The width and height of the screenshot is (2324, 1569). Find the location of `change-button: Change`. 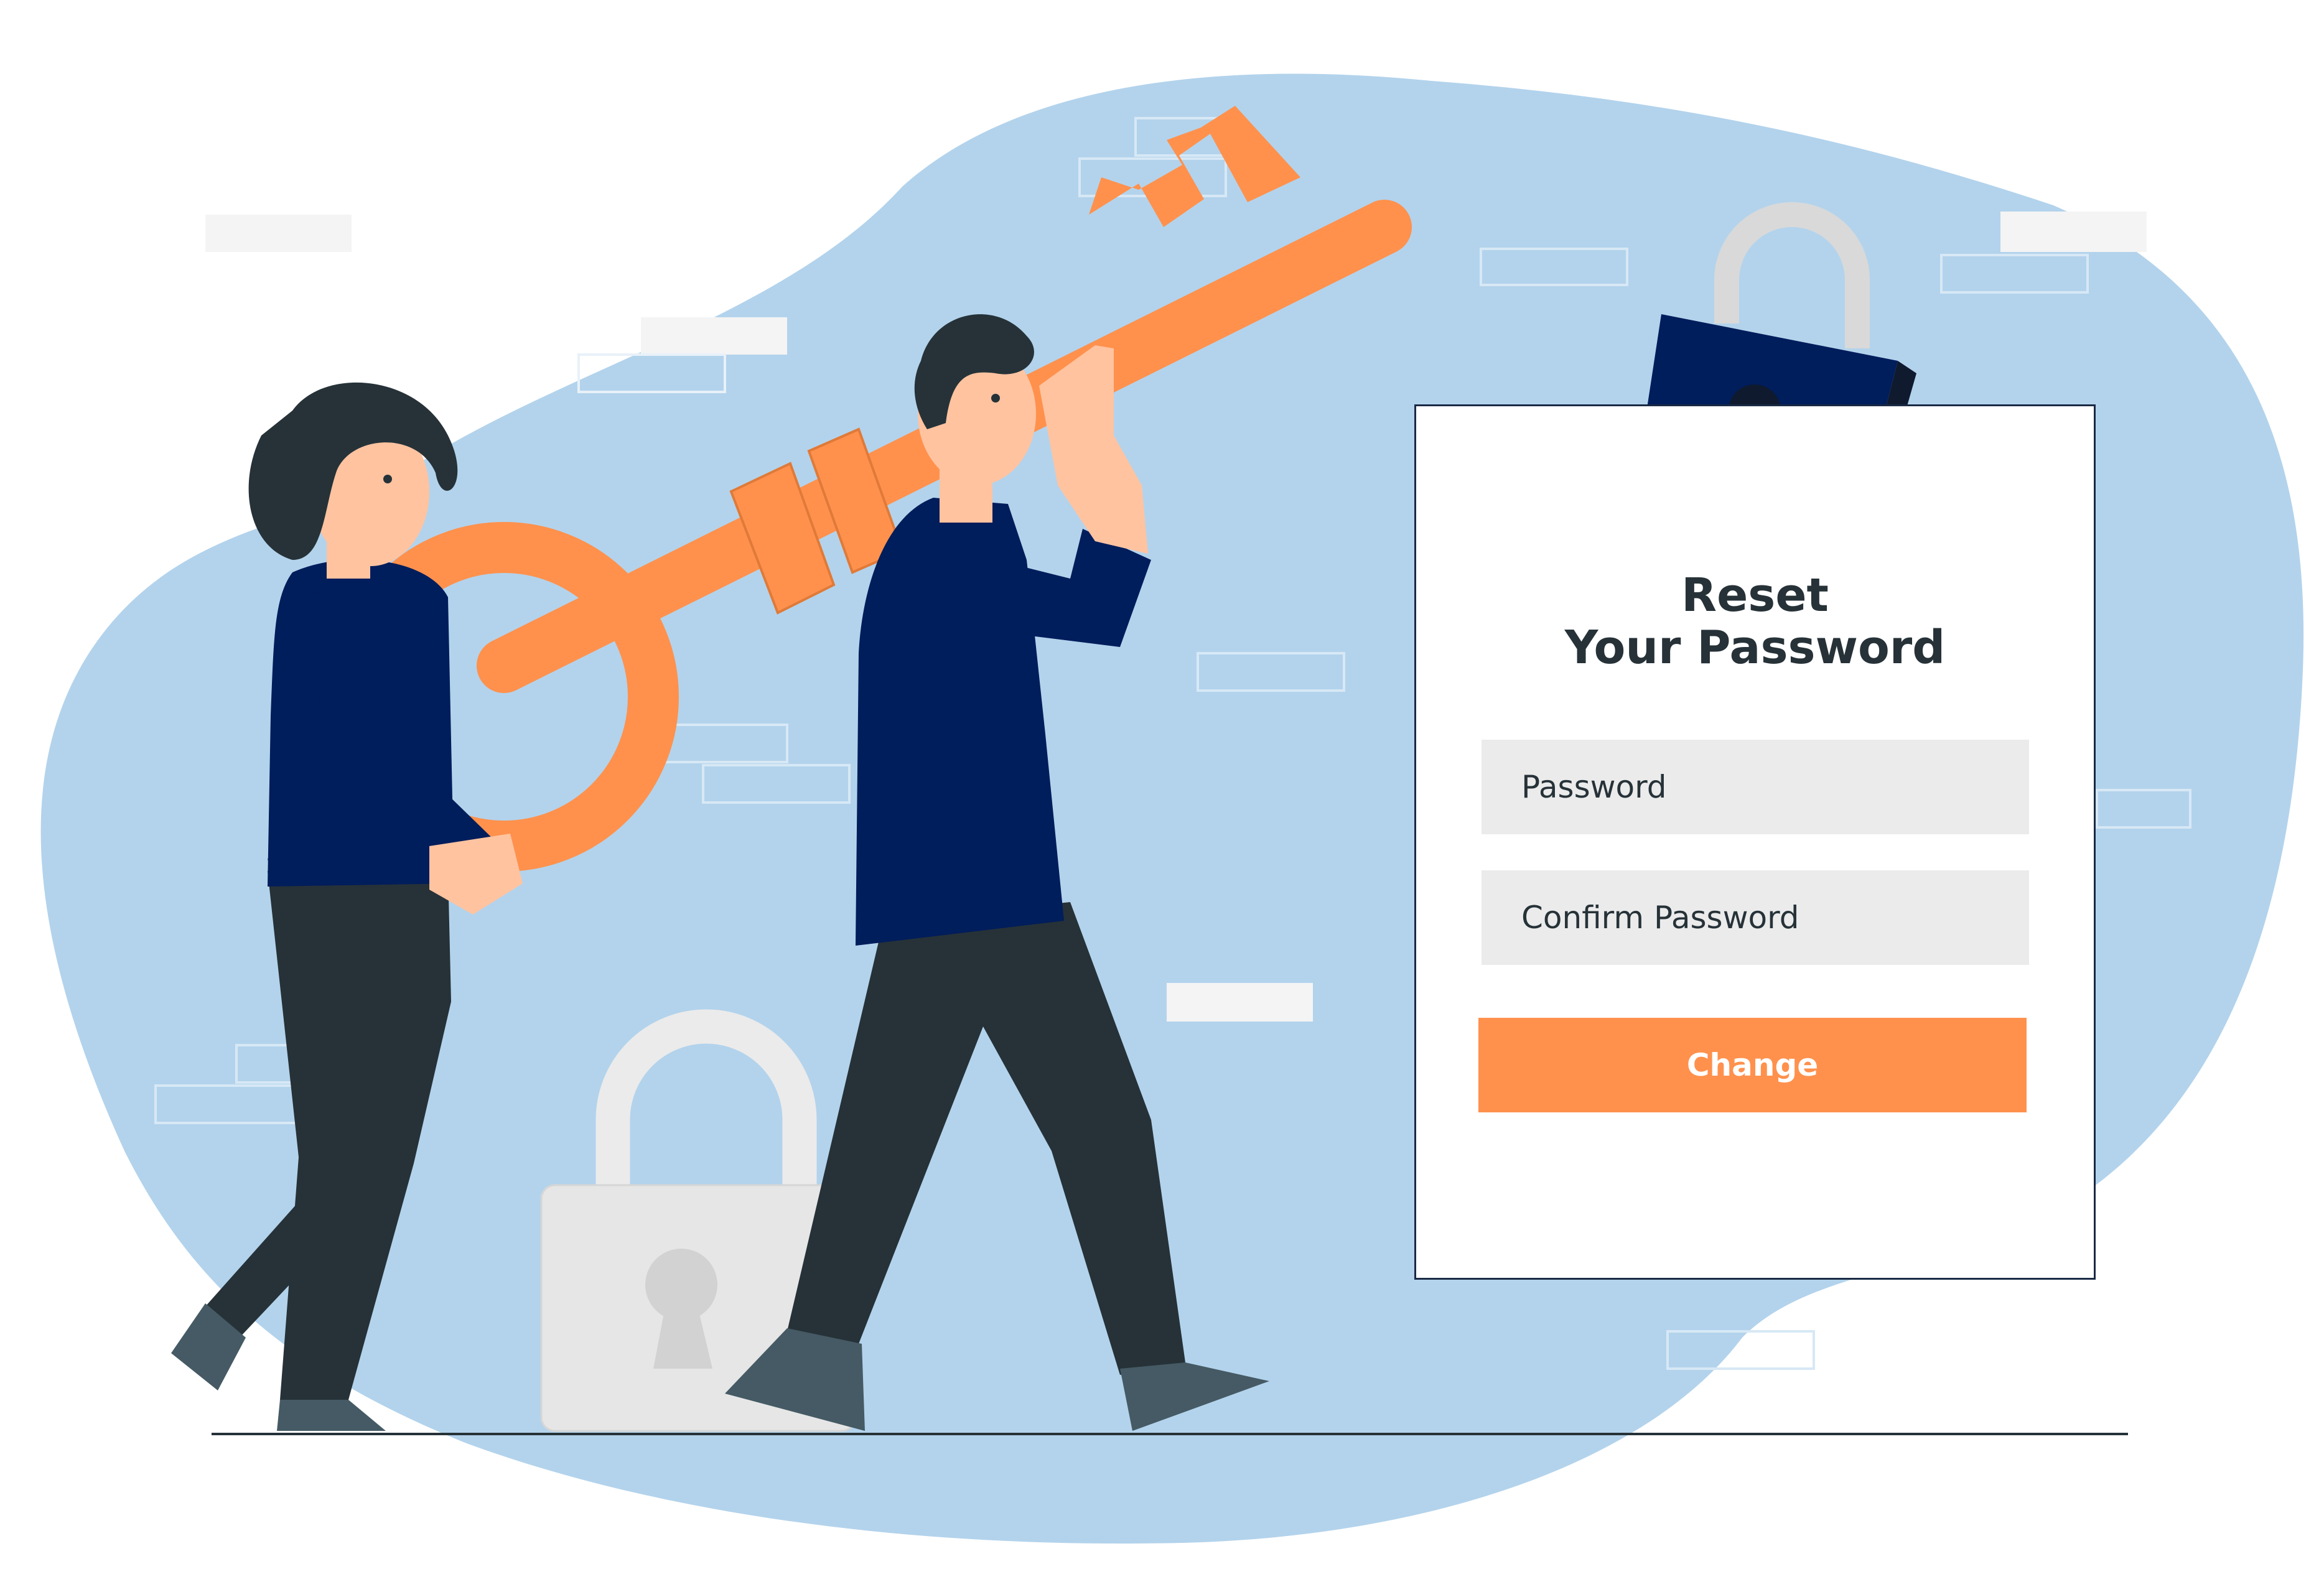

change-button: Change is located at coordinates (1753, 1065).